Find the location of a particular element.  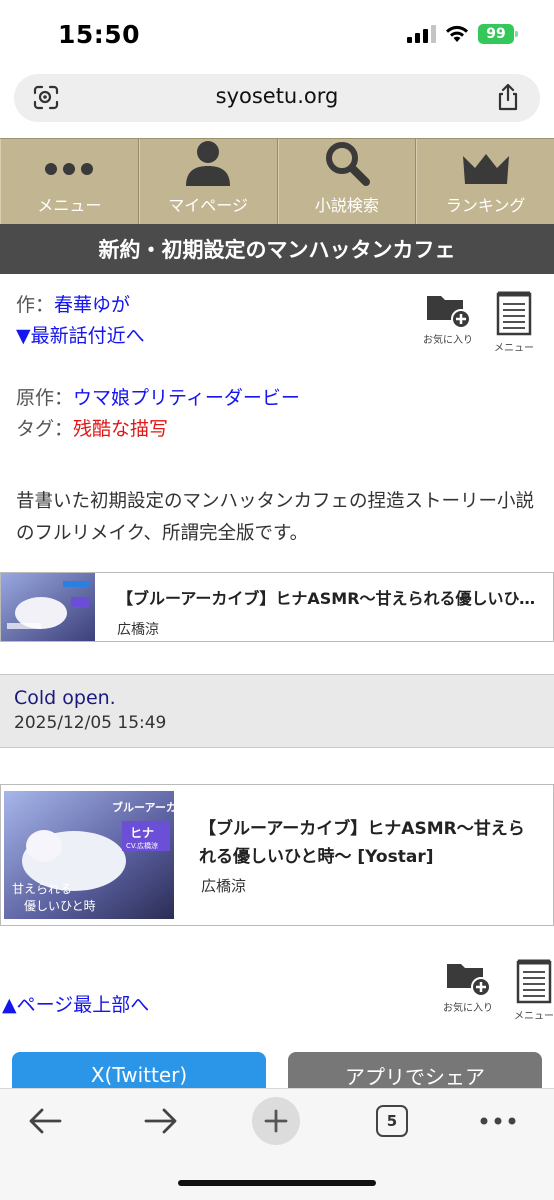

author-prefix: 作： is located at coordinates (35, 305).